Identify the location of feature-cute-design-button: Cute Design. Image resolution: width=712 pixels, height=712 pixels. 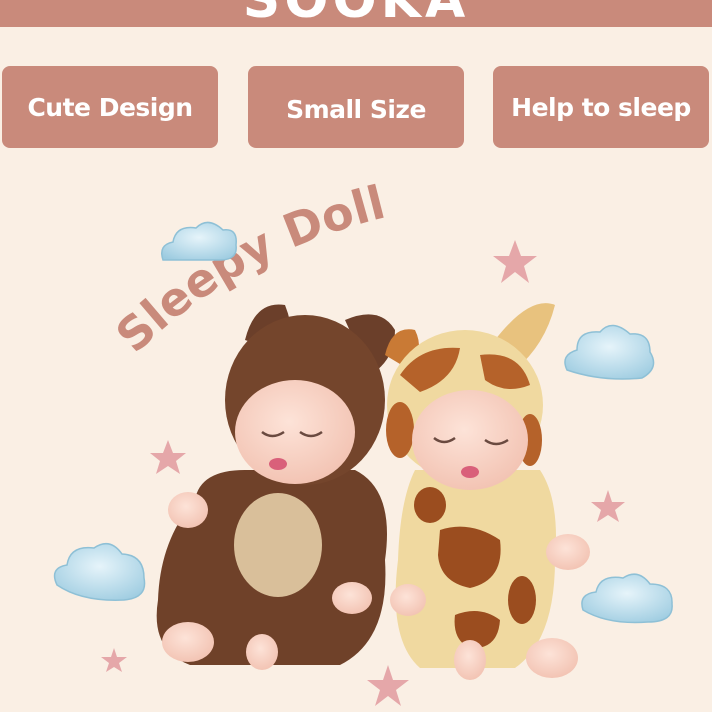
(110, 107).